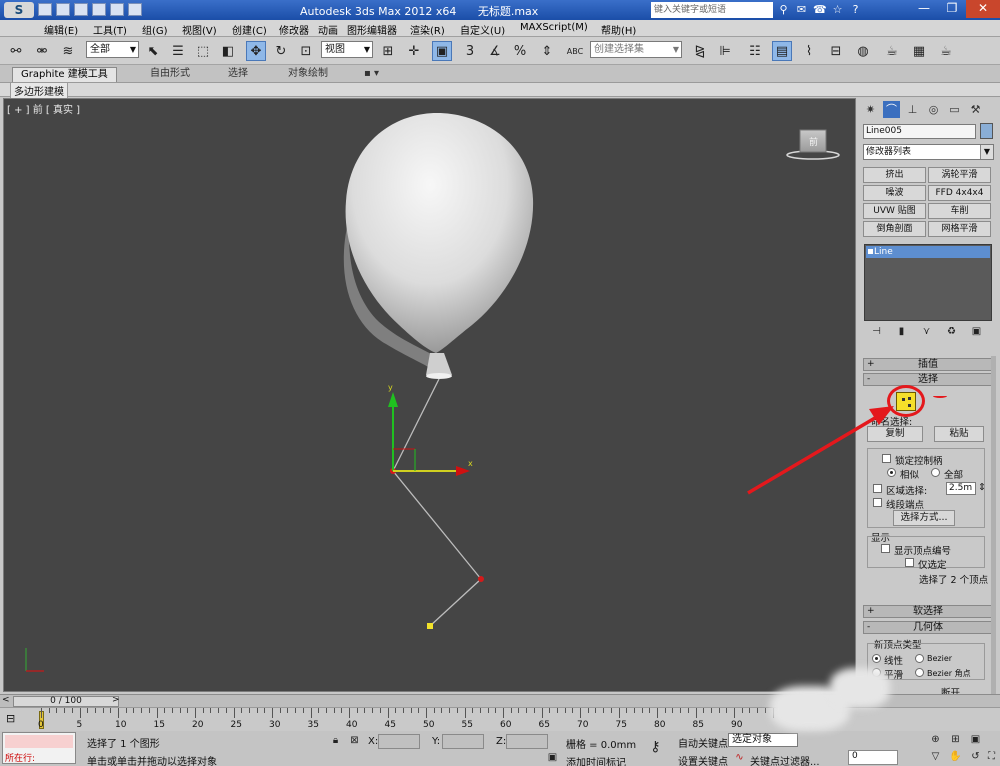  What do you see at coordinates (527, 741) in the screenshot?
I see `z-coordinate-field` at bounding box center [527, 741].